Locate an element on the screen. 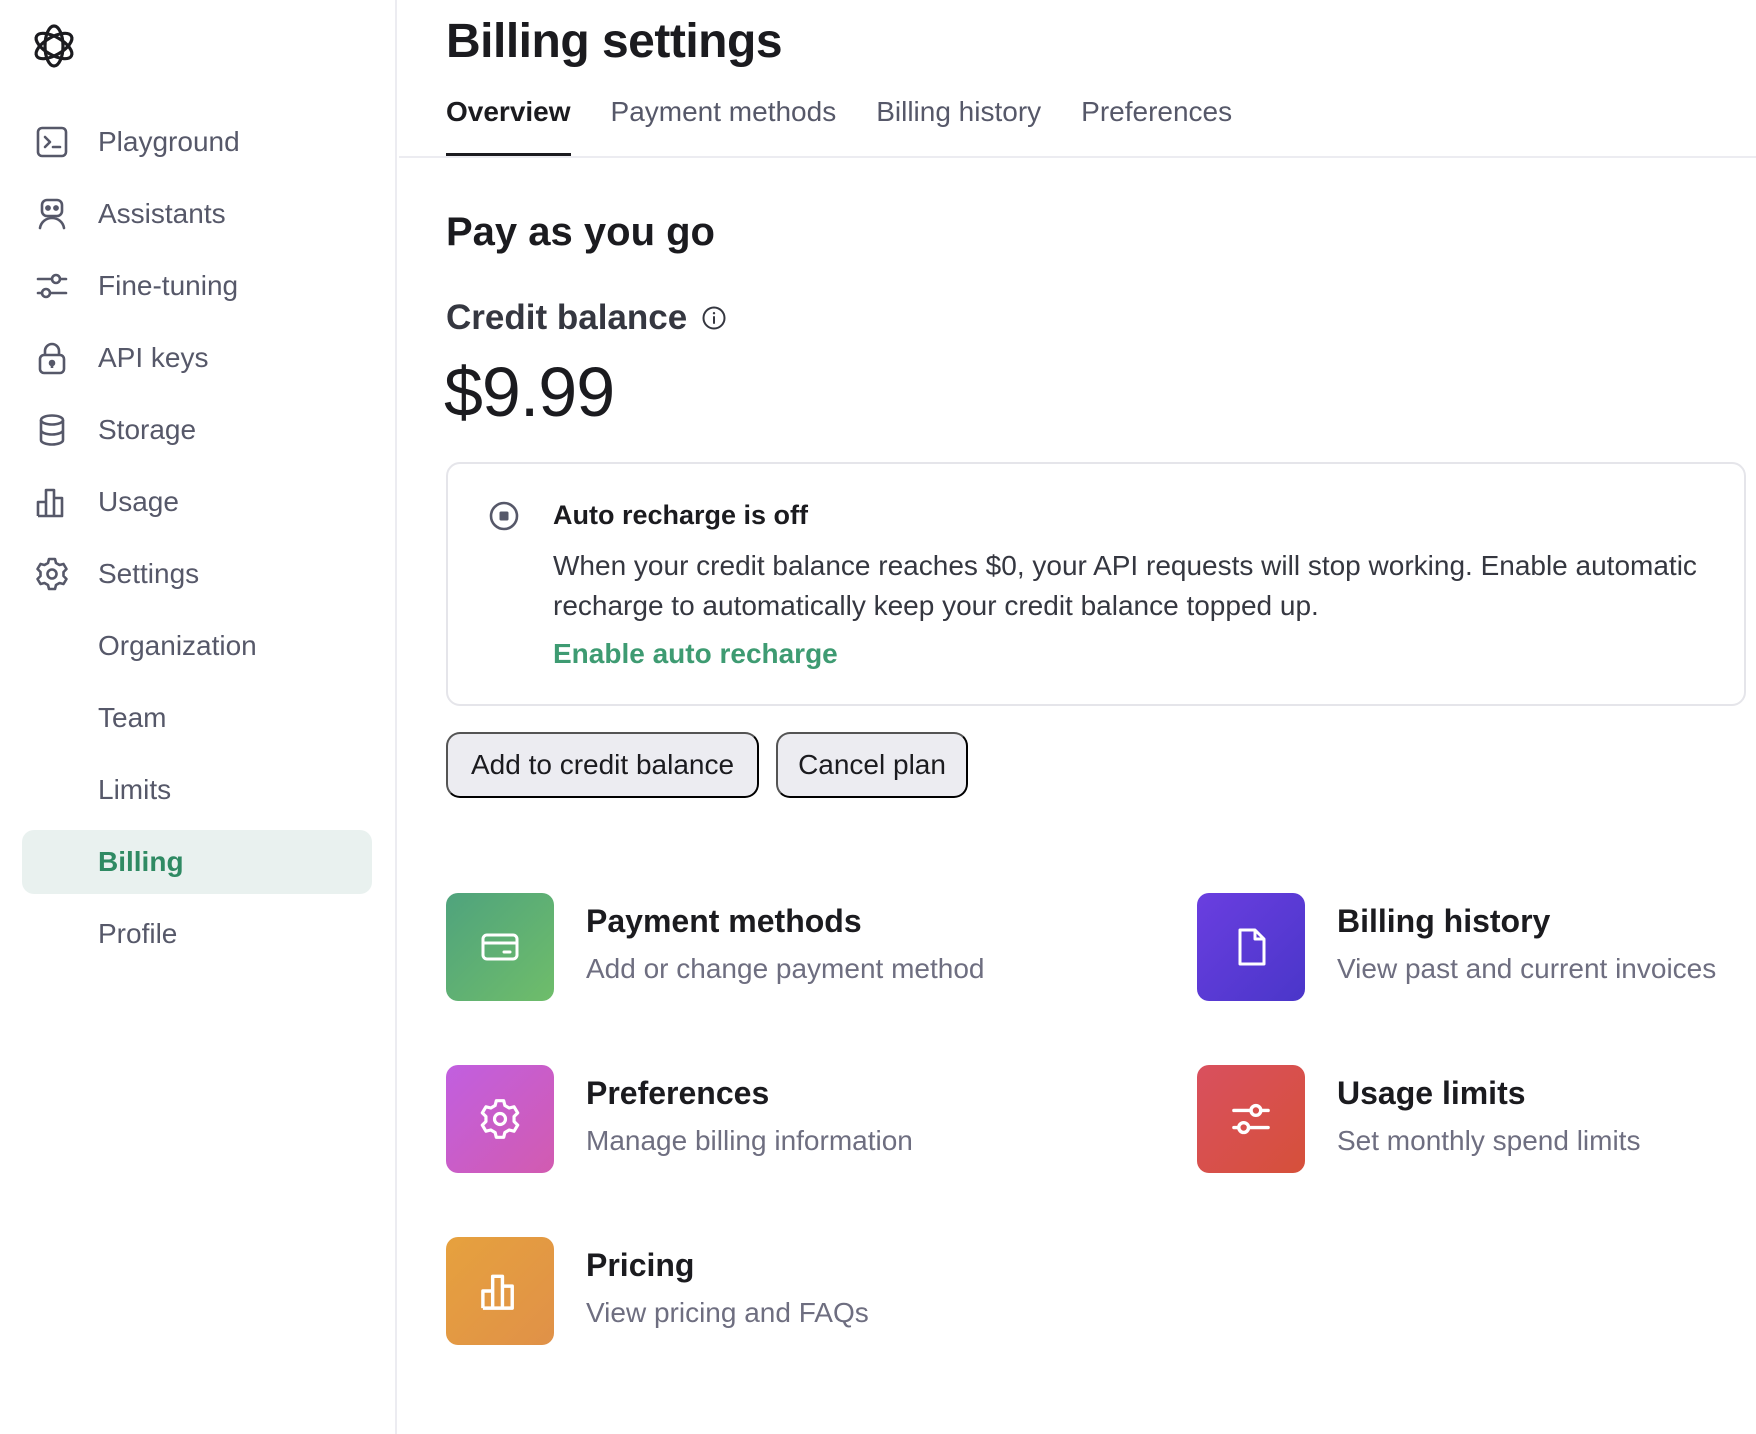 Image resolution: width=1756 pixels, height=1434 pixels. tab-billing-history: Billing history is located at coordinates (958, 123).